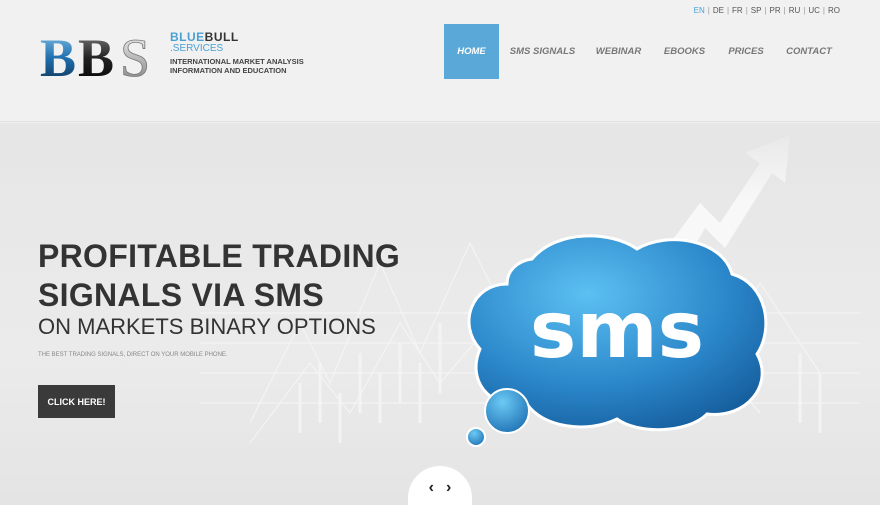 The height and width of the screenshot is (505, 880). I want to click on logo-services: .SERVICES, so click(197, 48).